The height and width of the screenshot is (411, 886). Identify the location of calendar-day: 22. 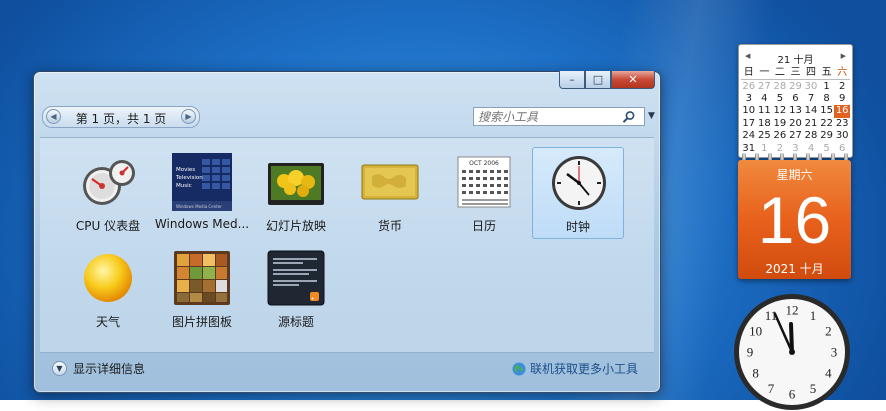
(827, 124).